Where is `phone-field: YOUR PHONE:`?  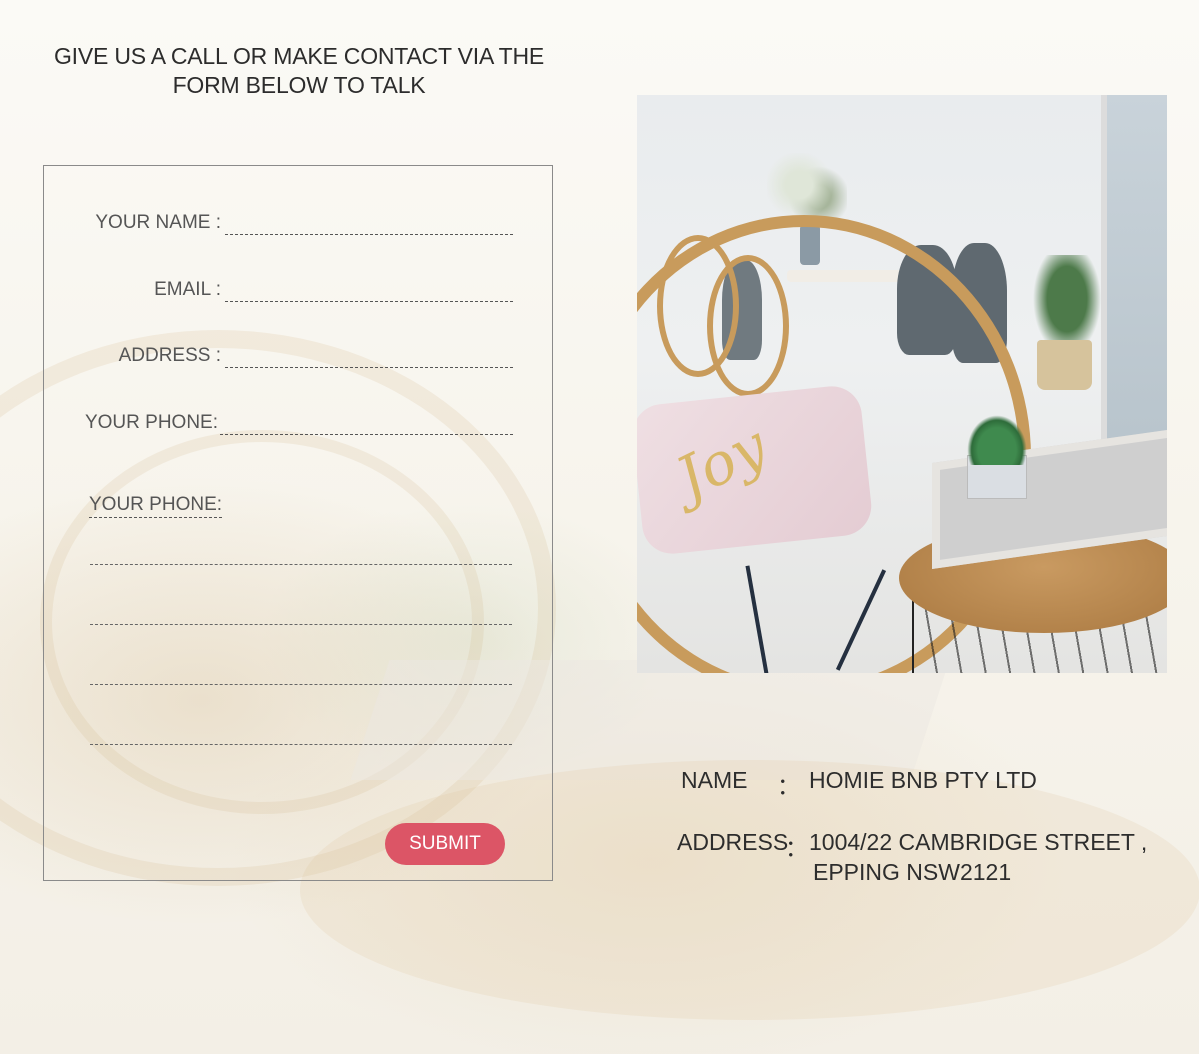
phone-field: YOUR PHONE: is located at coordinates (299, 425).